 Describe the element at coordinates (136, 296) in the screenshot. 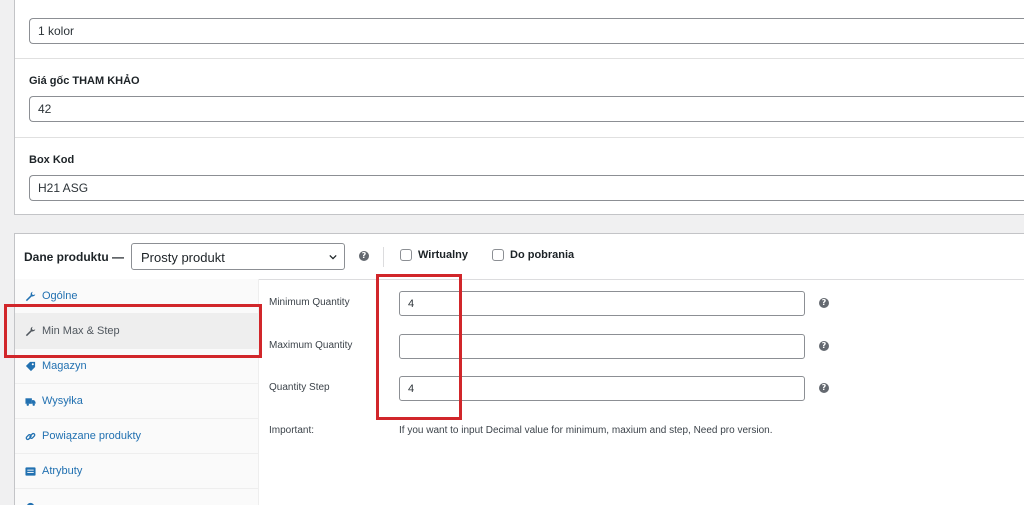

I see `tab-general: Ogólne` at that location.